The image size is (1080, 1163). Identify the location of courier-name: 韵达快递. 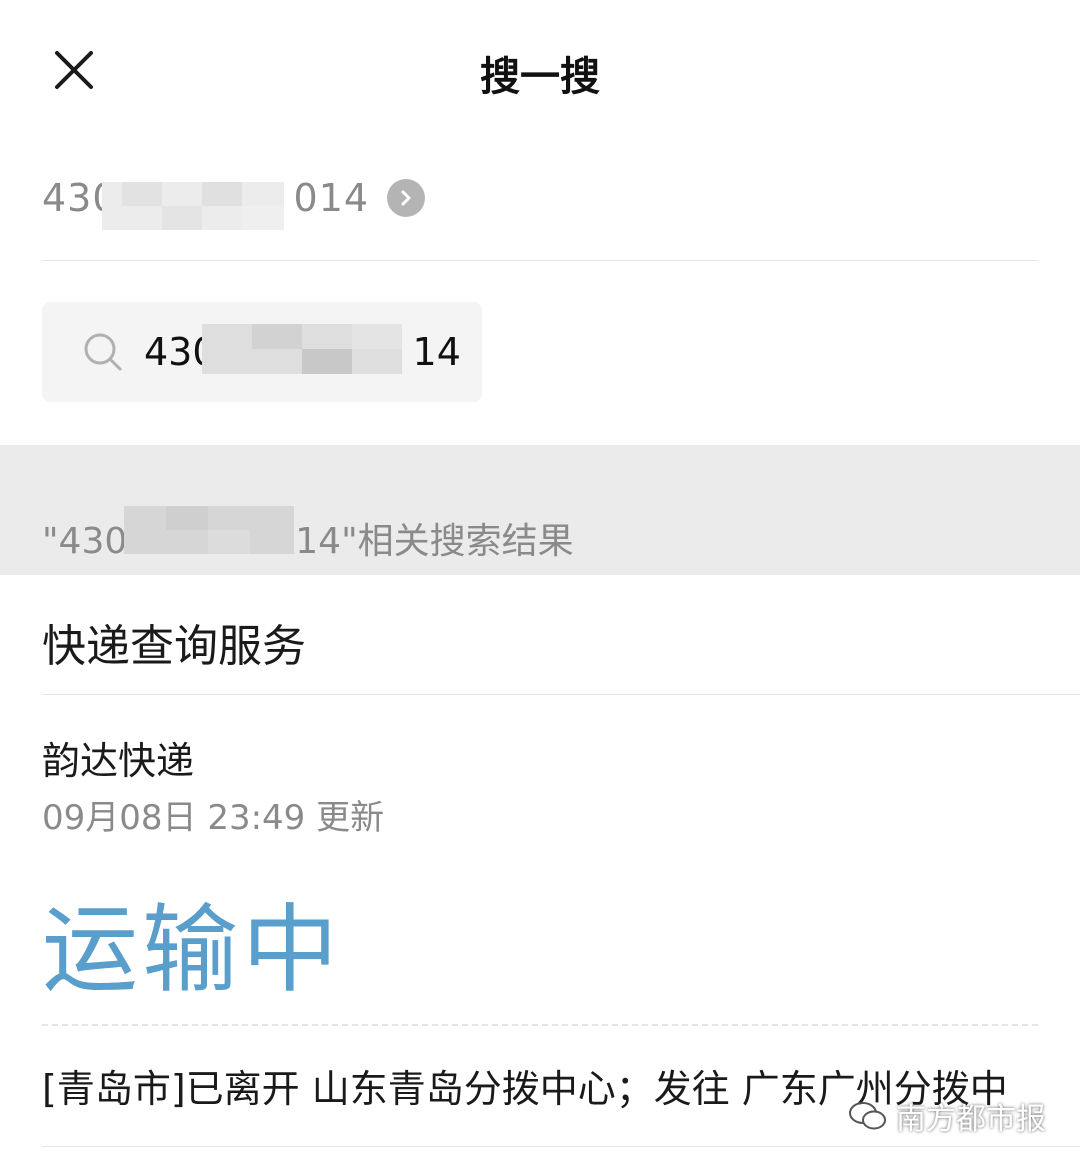
(118, 761).